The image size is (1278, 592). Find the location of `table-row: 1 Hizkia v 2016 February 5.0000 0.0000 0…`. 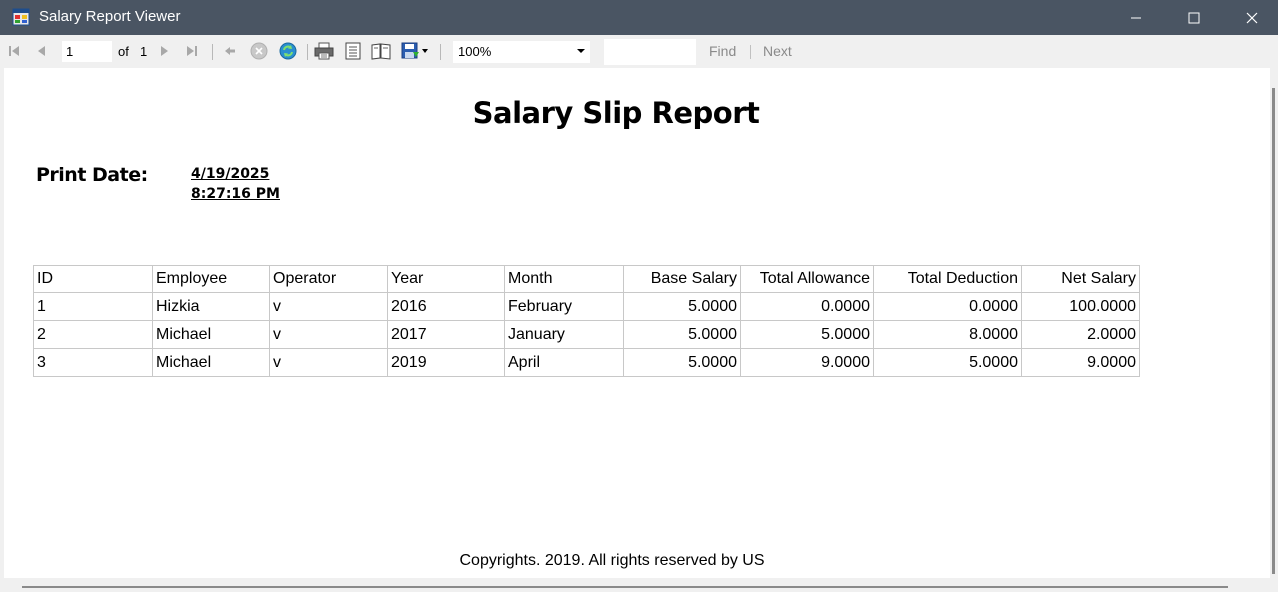

table-row: 1 Hizkia v 2016 February 5.0000 0.0000 0… is located at coordinates (586, 306).